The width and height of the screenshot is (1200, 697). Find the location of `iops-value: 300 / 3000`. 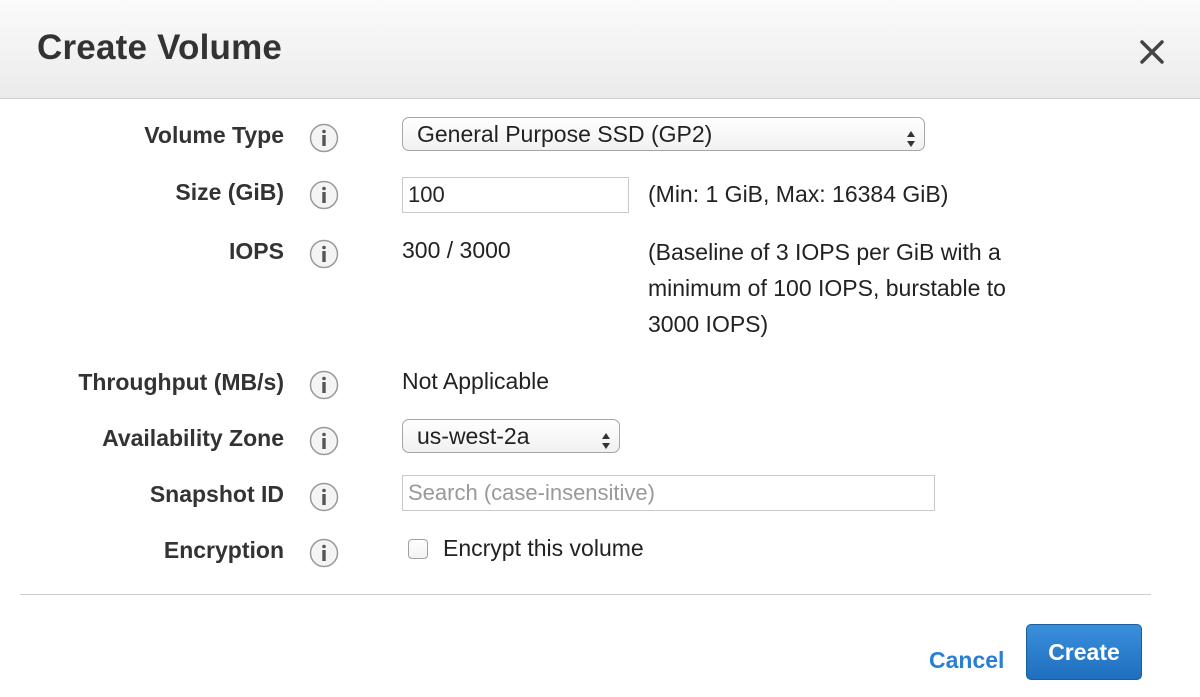

iops-value: 300 / 3000 is located at coordinates (456, 250).